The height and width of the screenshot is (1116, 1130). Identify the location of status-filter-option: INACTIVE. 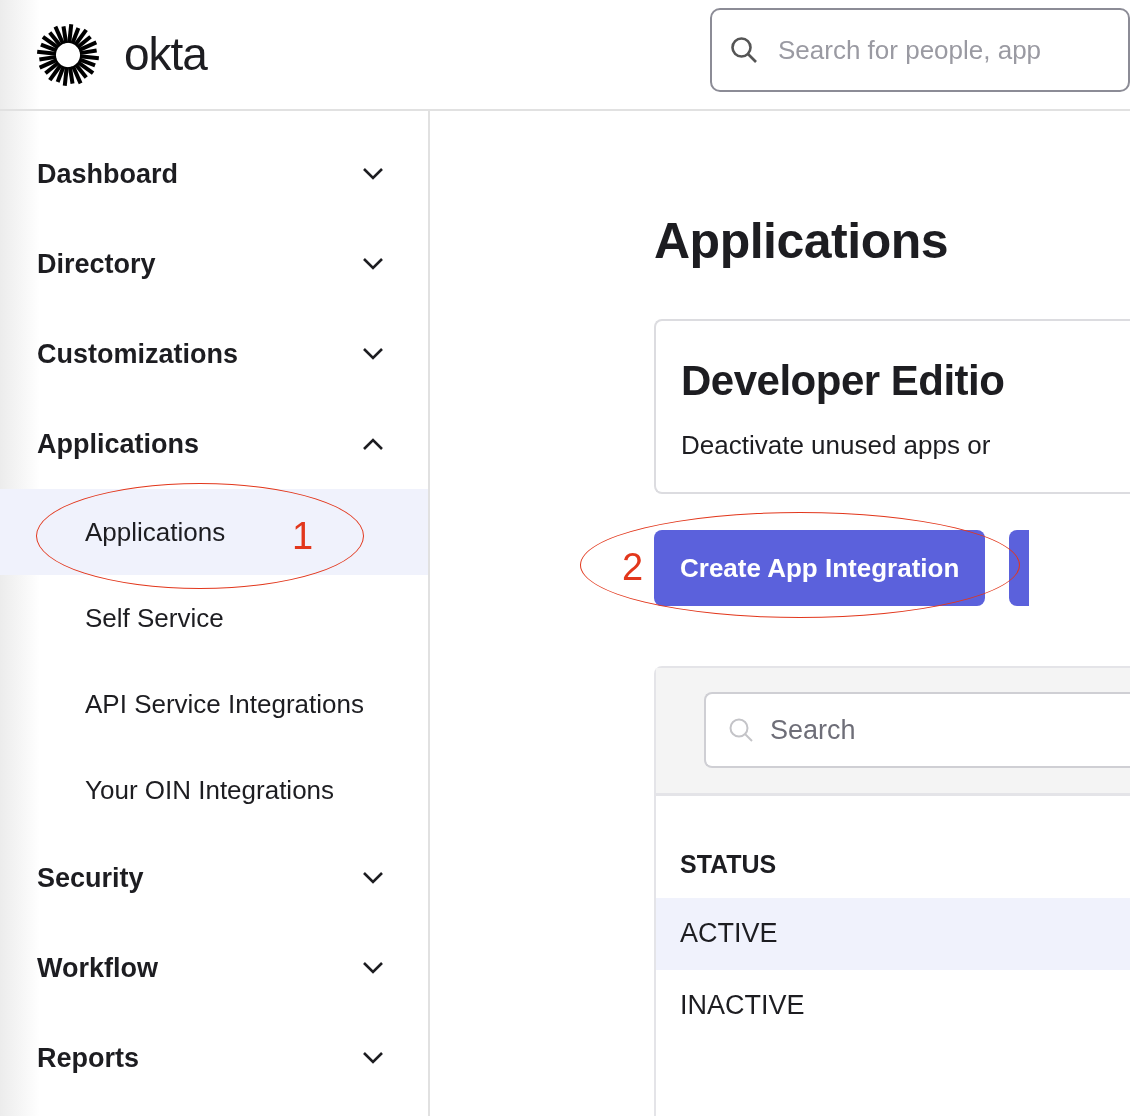
(893, 1005).